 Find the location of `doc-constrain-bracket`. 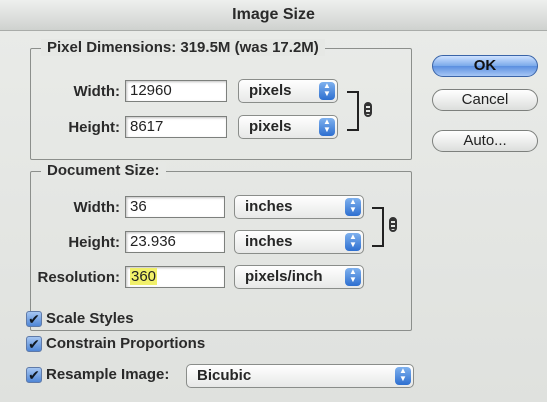

doc-constrain-bracket is located at coordinates (378, 227).